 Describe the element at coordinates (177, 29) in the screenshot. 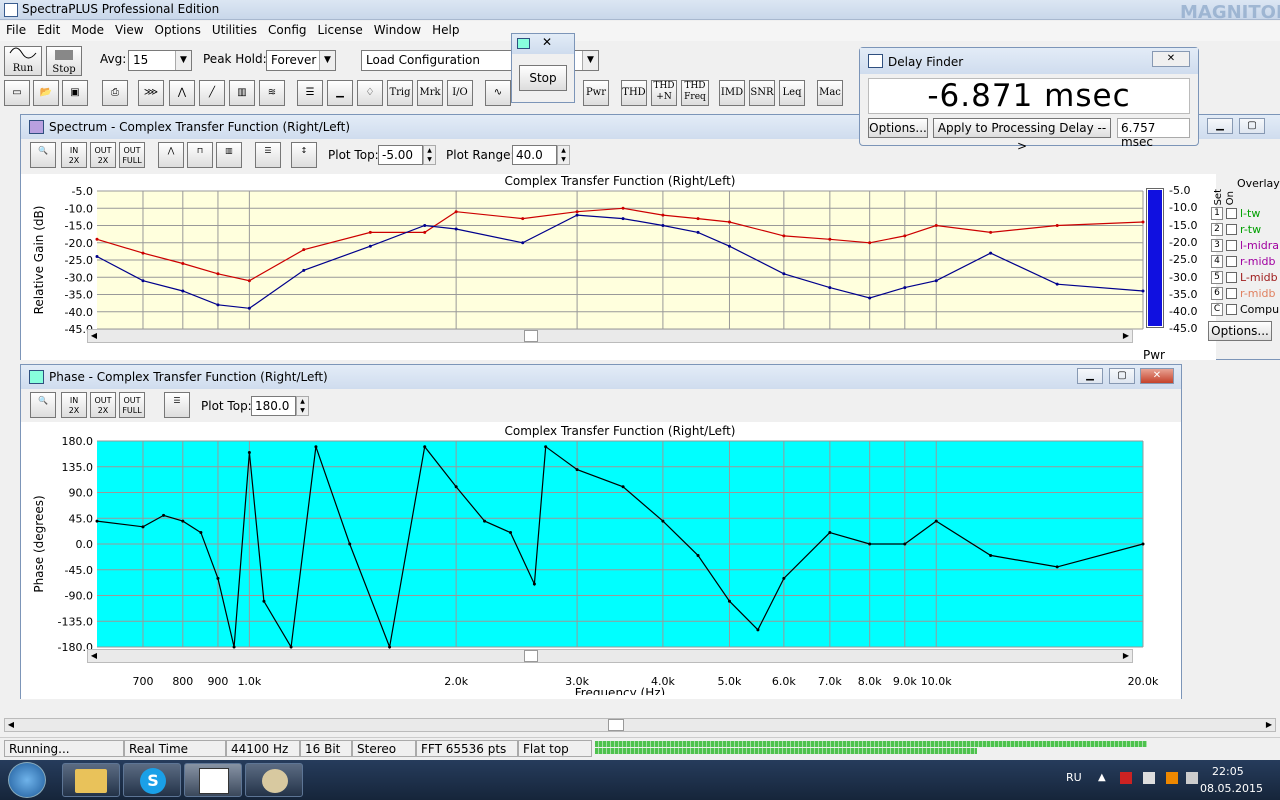

I see `menu-options: Options` at that location.